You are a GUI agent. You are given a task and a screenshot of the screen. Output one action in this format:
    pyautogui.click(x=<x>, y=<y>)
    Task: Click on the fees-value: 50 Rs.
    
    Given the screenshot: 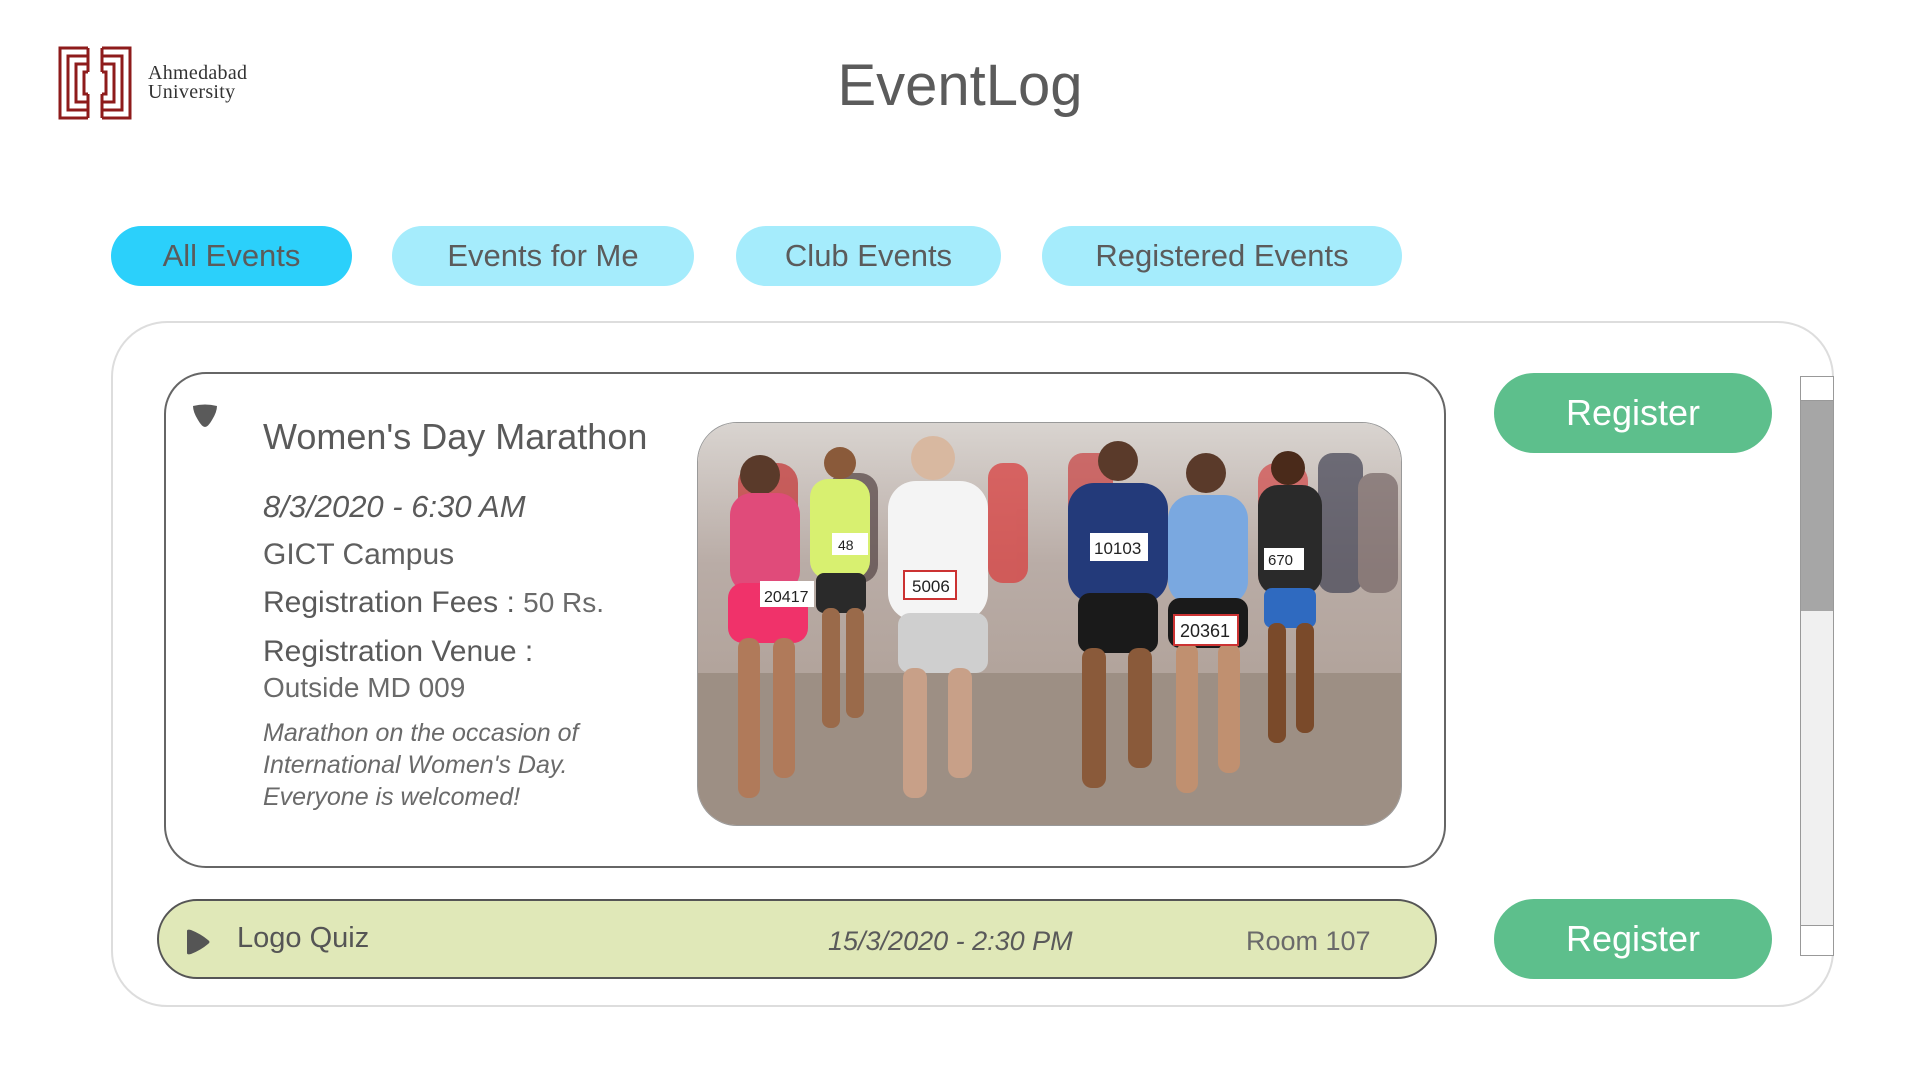 What is the action you would take?
    pyautogui.click(x=564, y=602)
    